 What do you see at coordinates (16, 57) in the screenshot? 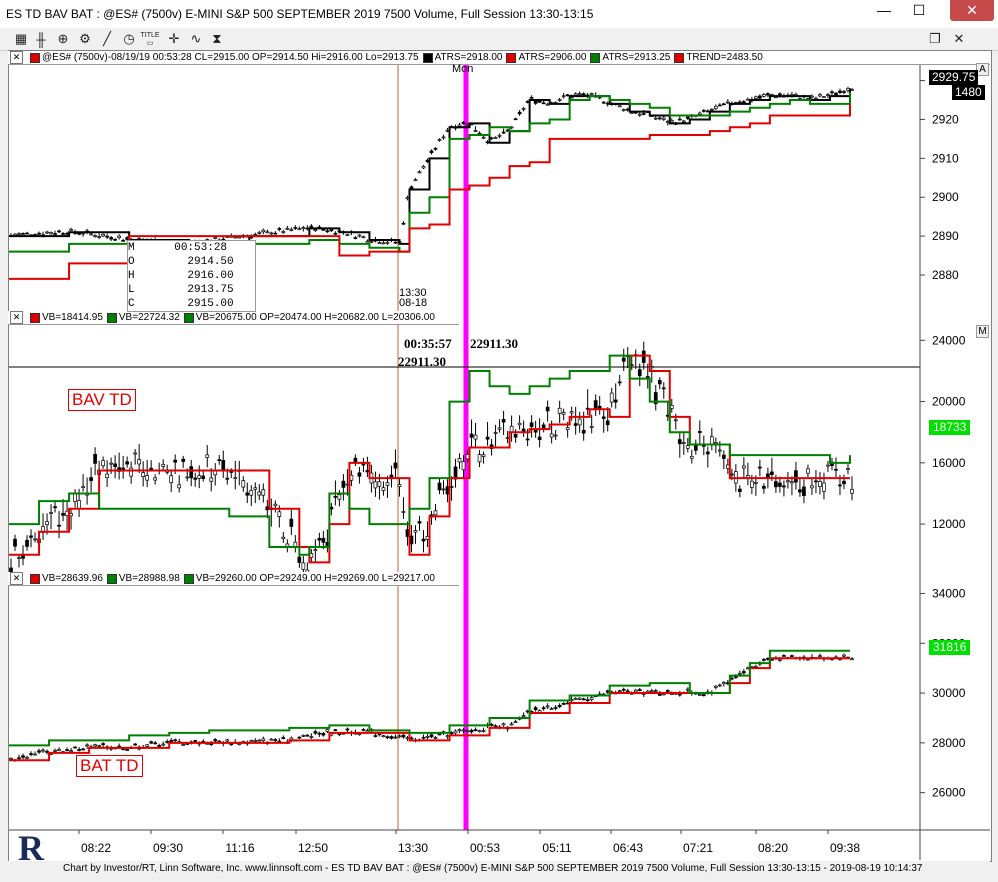
I see `top-panel-close-icon: ✕` at bounding box center [16, 57].